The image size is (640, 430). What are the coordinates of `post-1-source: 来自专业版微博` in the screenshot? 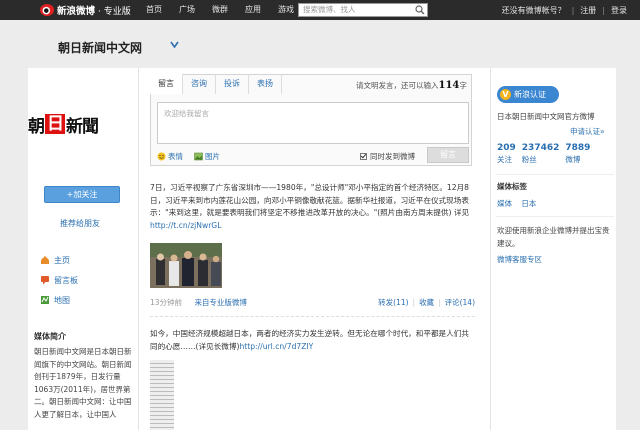 It's located at (220, 302).